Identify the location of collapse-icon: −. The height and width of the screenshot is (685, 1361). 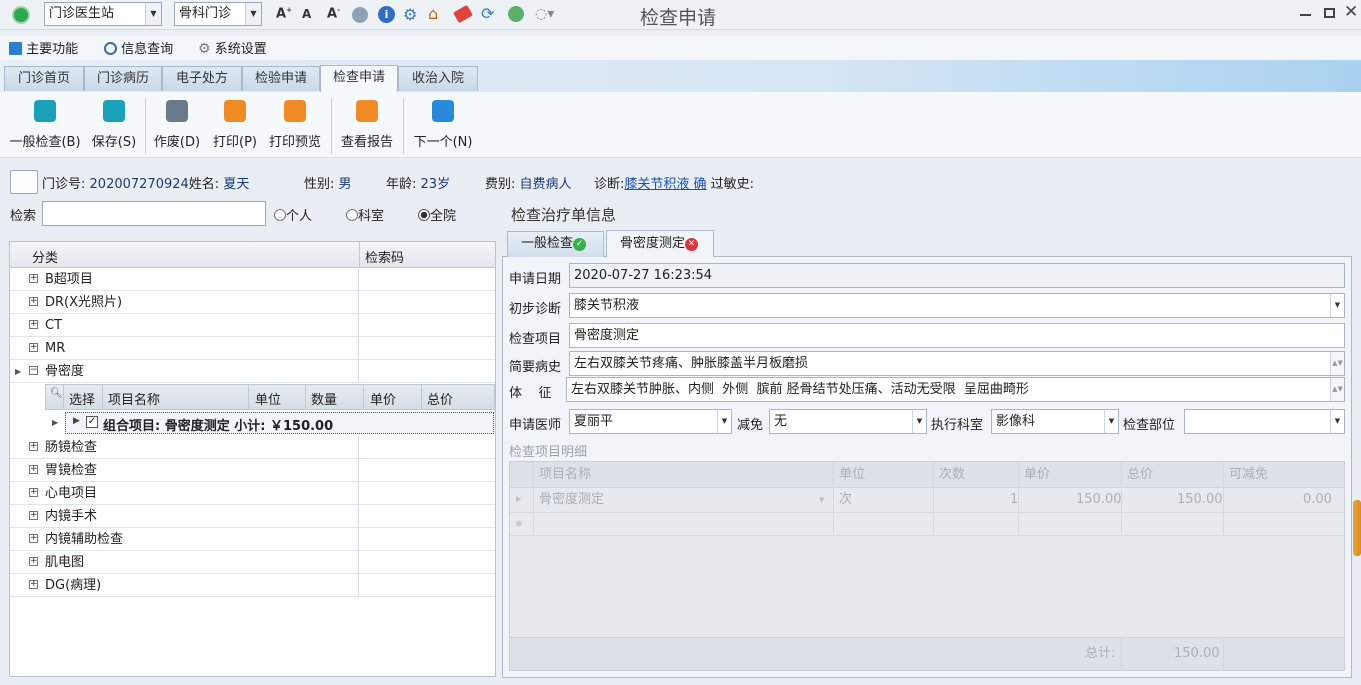
(33, 370).